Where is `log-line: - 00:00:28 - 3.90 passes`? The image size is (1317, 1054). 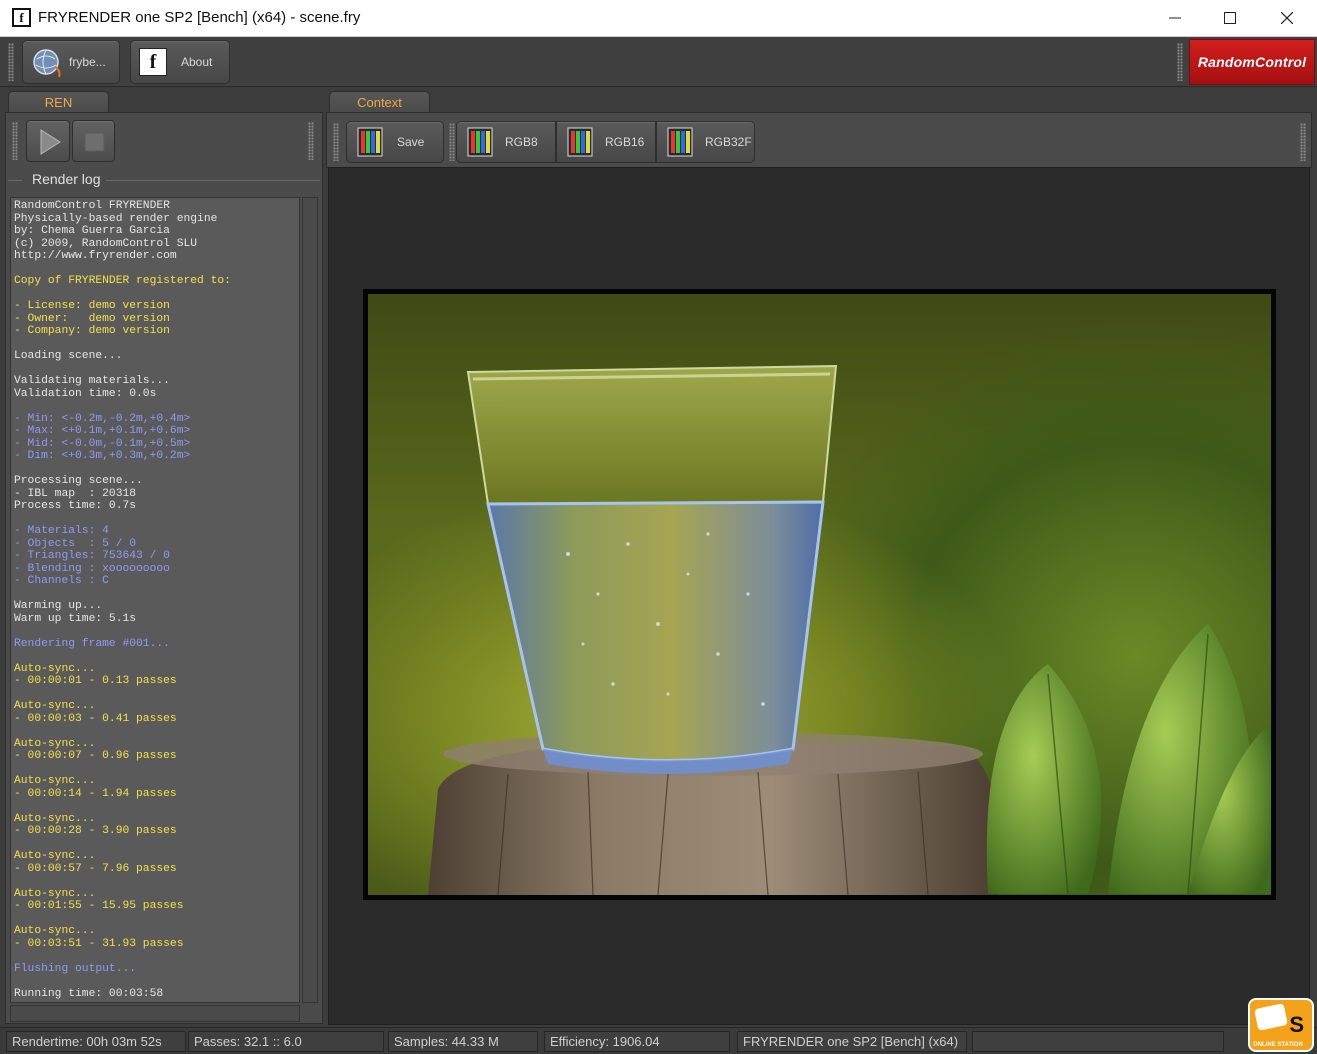
log-line: - 00:00:28 - 3.90 passes is located at coordinates (95, 831).